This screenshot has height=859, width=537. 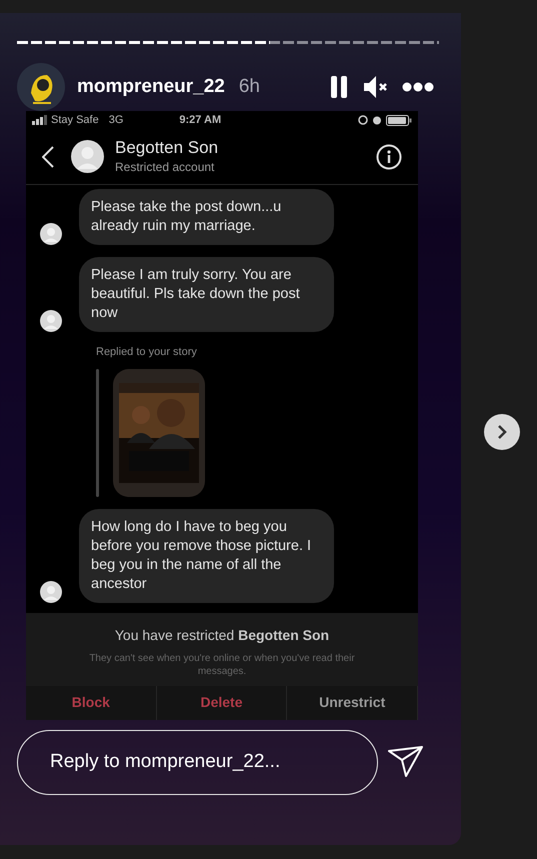 What do you see at coordinates (399, 120) in the screenshot?
I see `battery-icon` at bounding box center [399, 120].